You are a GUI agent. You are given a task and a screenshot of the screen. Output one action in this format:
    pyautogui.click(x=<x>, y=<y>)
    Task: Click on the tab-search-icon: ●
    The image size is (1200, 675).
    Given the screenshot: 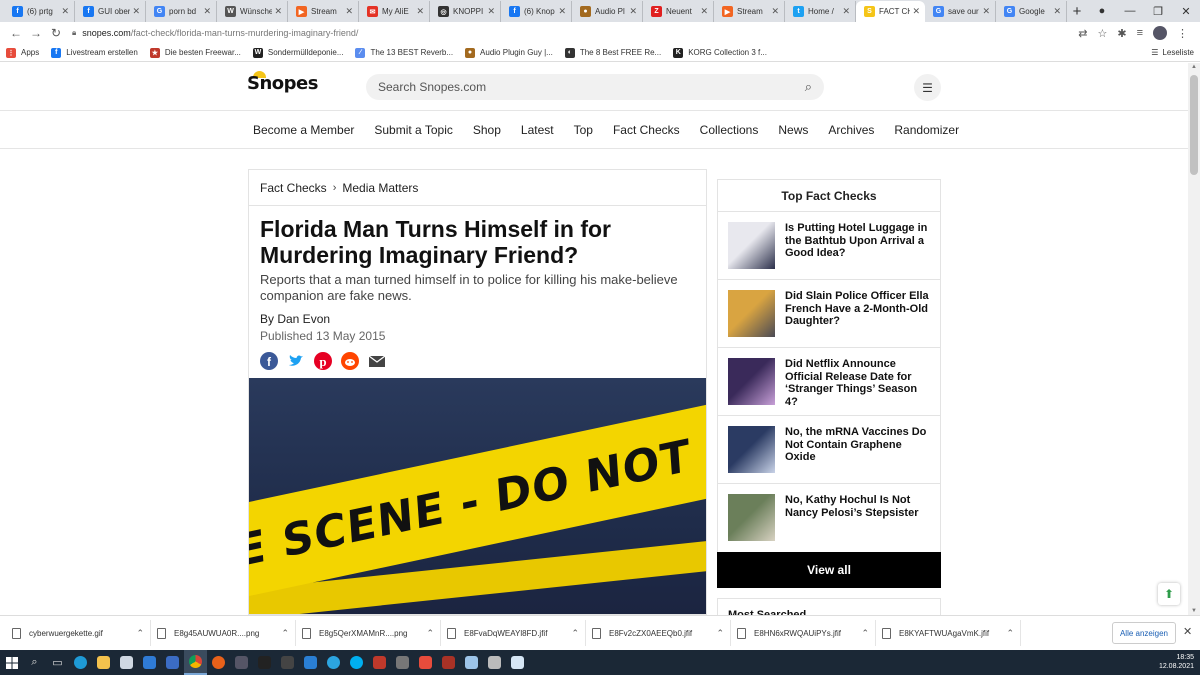 What is the action you would take?
    pyautogui.click(x=1102, y=11)
    